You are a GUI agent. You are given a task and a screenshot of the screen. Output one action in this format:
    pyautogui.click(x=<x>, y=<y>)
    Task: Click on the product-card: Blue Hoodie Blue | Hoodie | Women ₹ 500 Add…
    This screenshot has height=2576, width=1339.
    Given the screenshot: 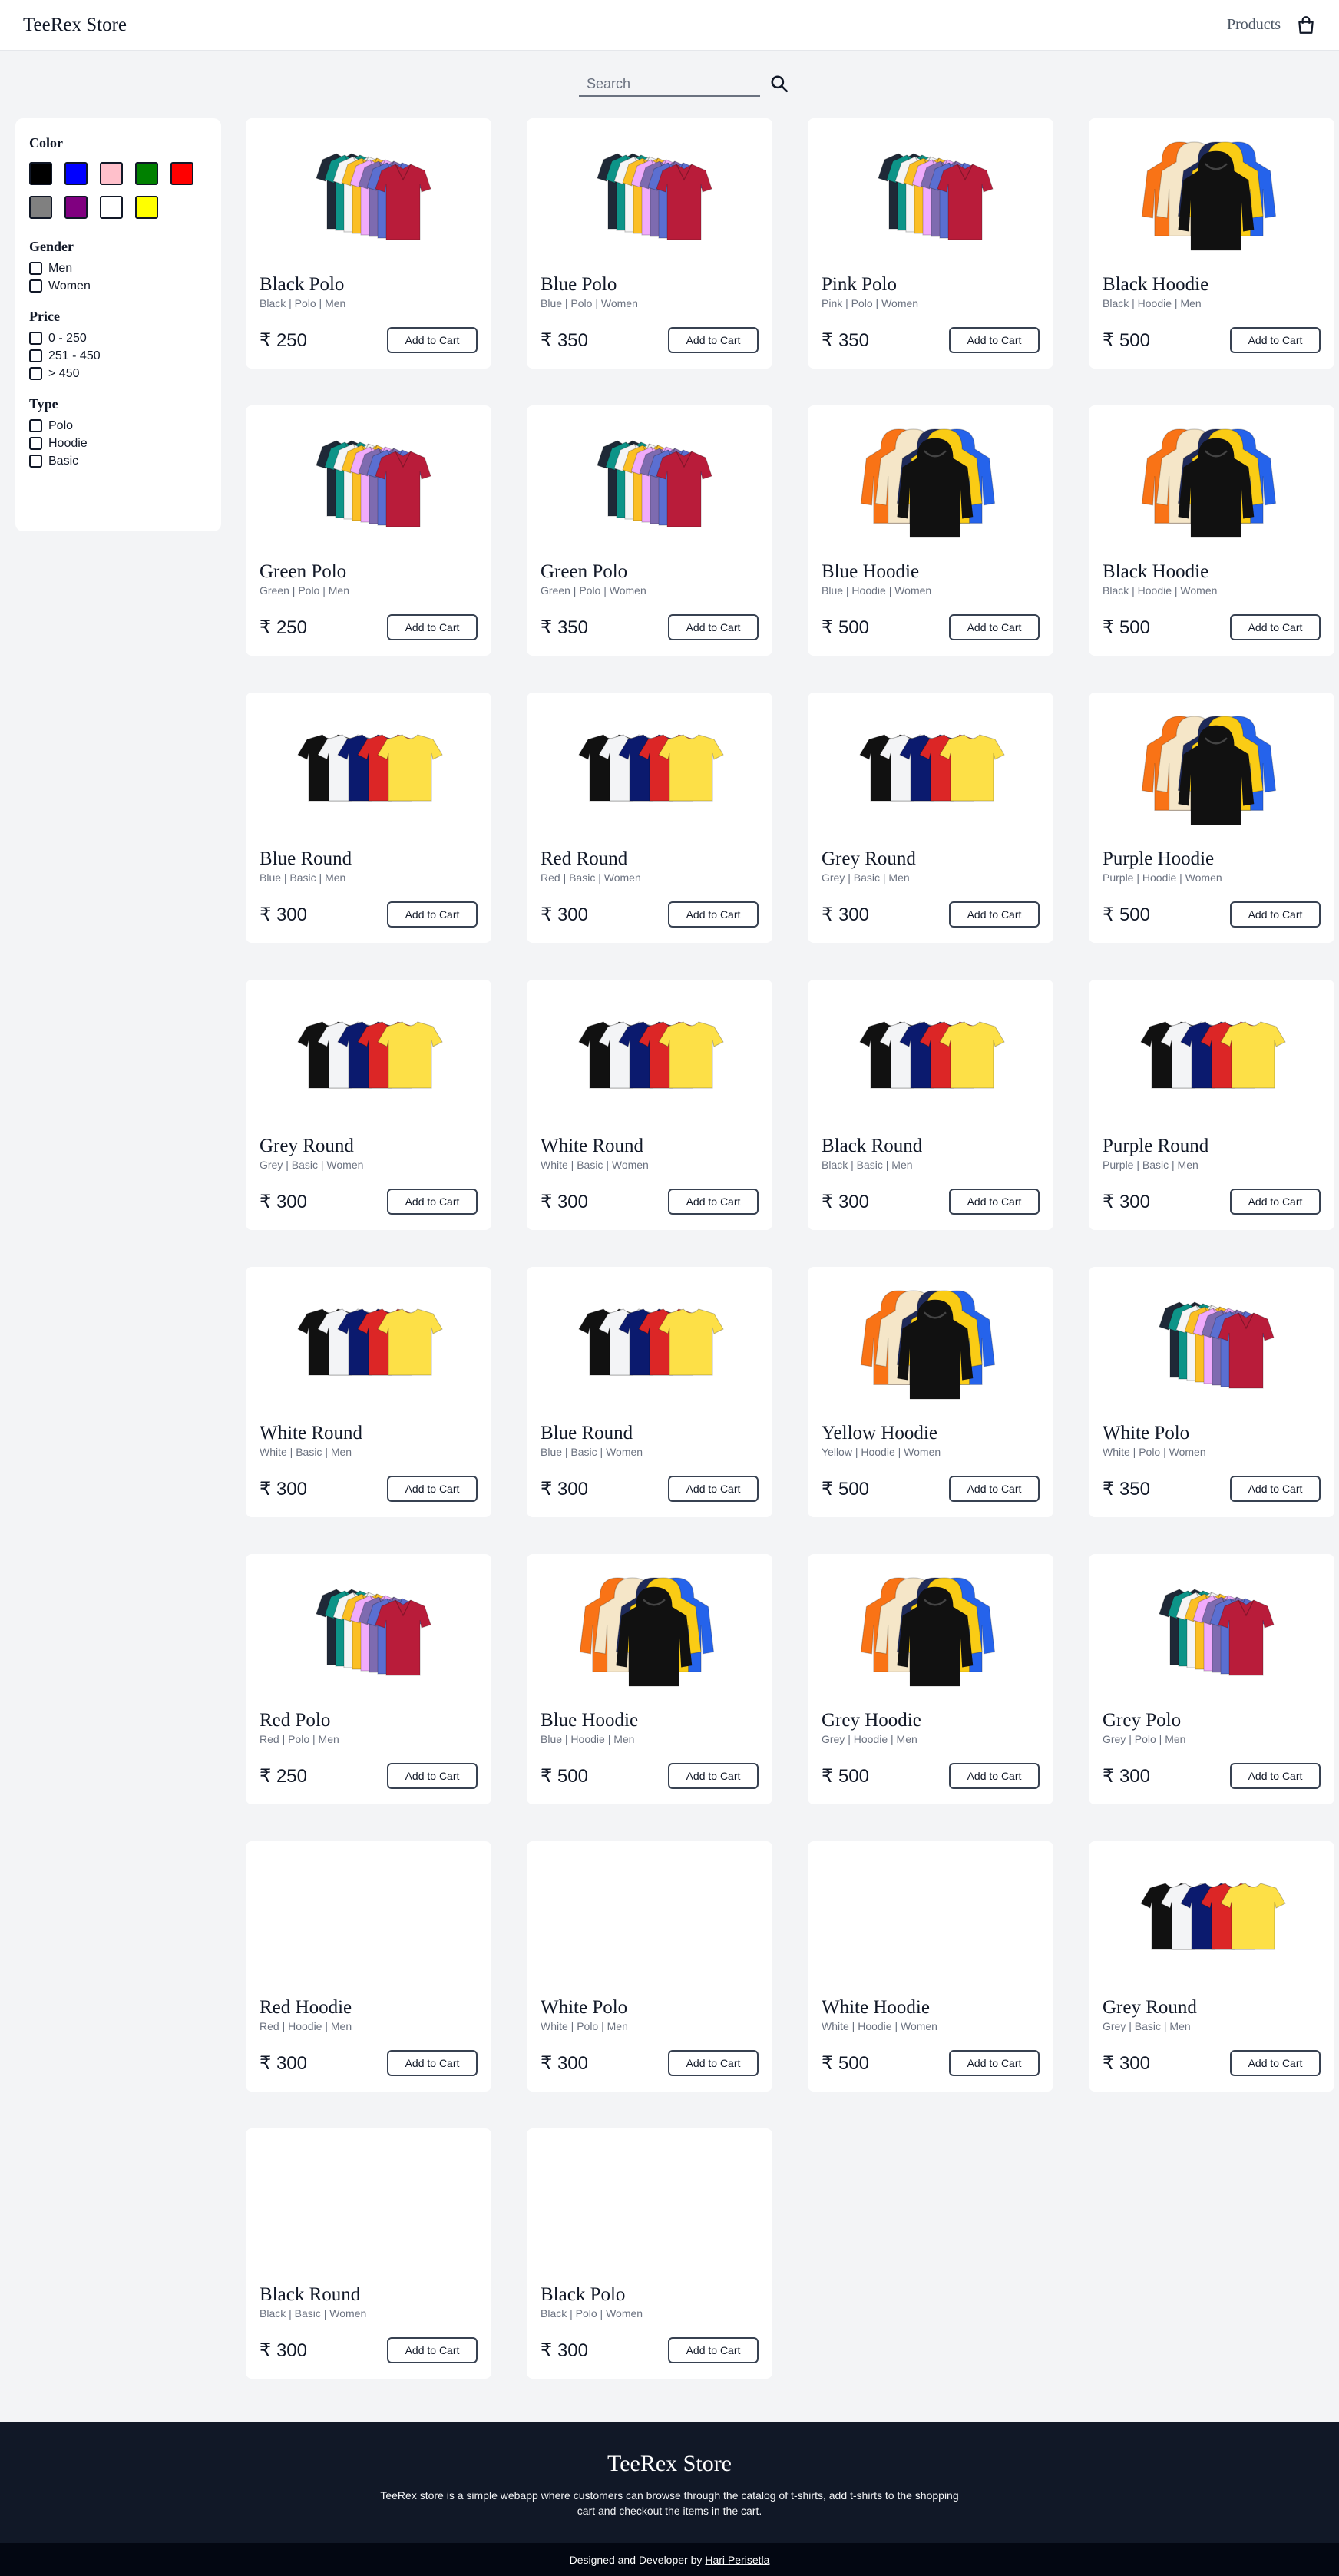 What is the action you would take?
    pyautogui.click(x=930, y=530)
    